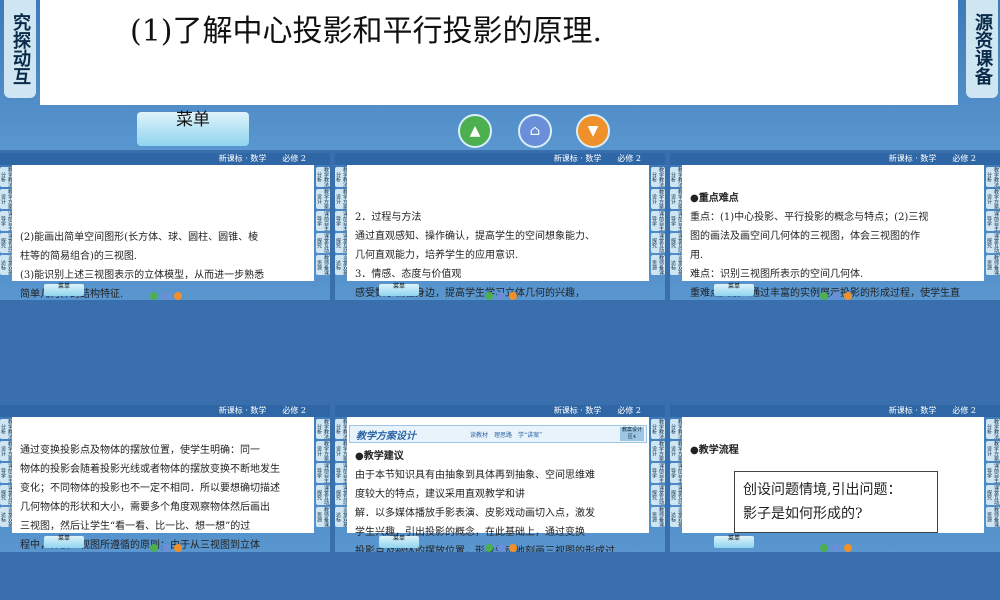  I want to click on banner-subtitle: 读教材 理思路 学“讲案”, so click(506, 435).